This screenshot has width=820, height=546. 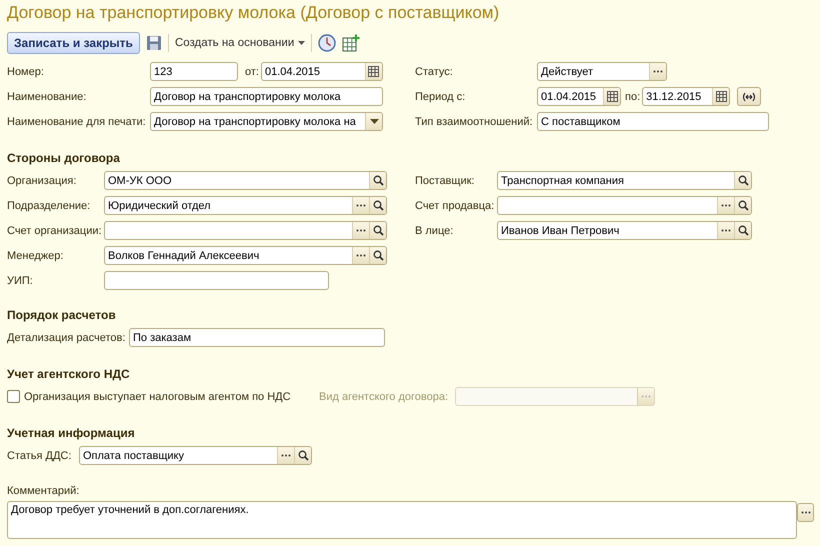 What do you see at coordinates (77, 122) in the screenshot?
I see `field-label: Наименование для печати:` at bounding box center [77, 122].